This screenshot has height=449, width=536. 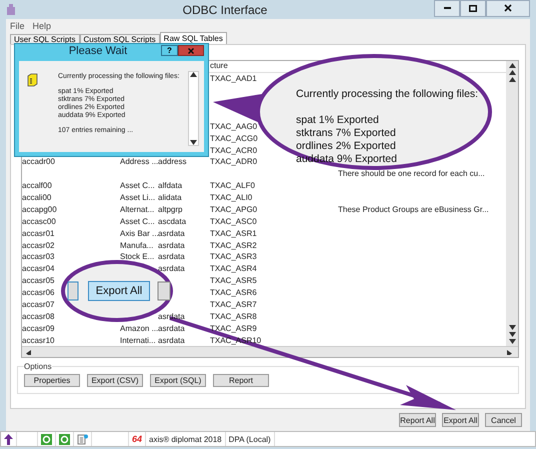 I want to click on table-cell: TXAC_ALF0, so click(x=232, y=185).